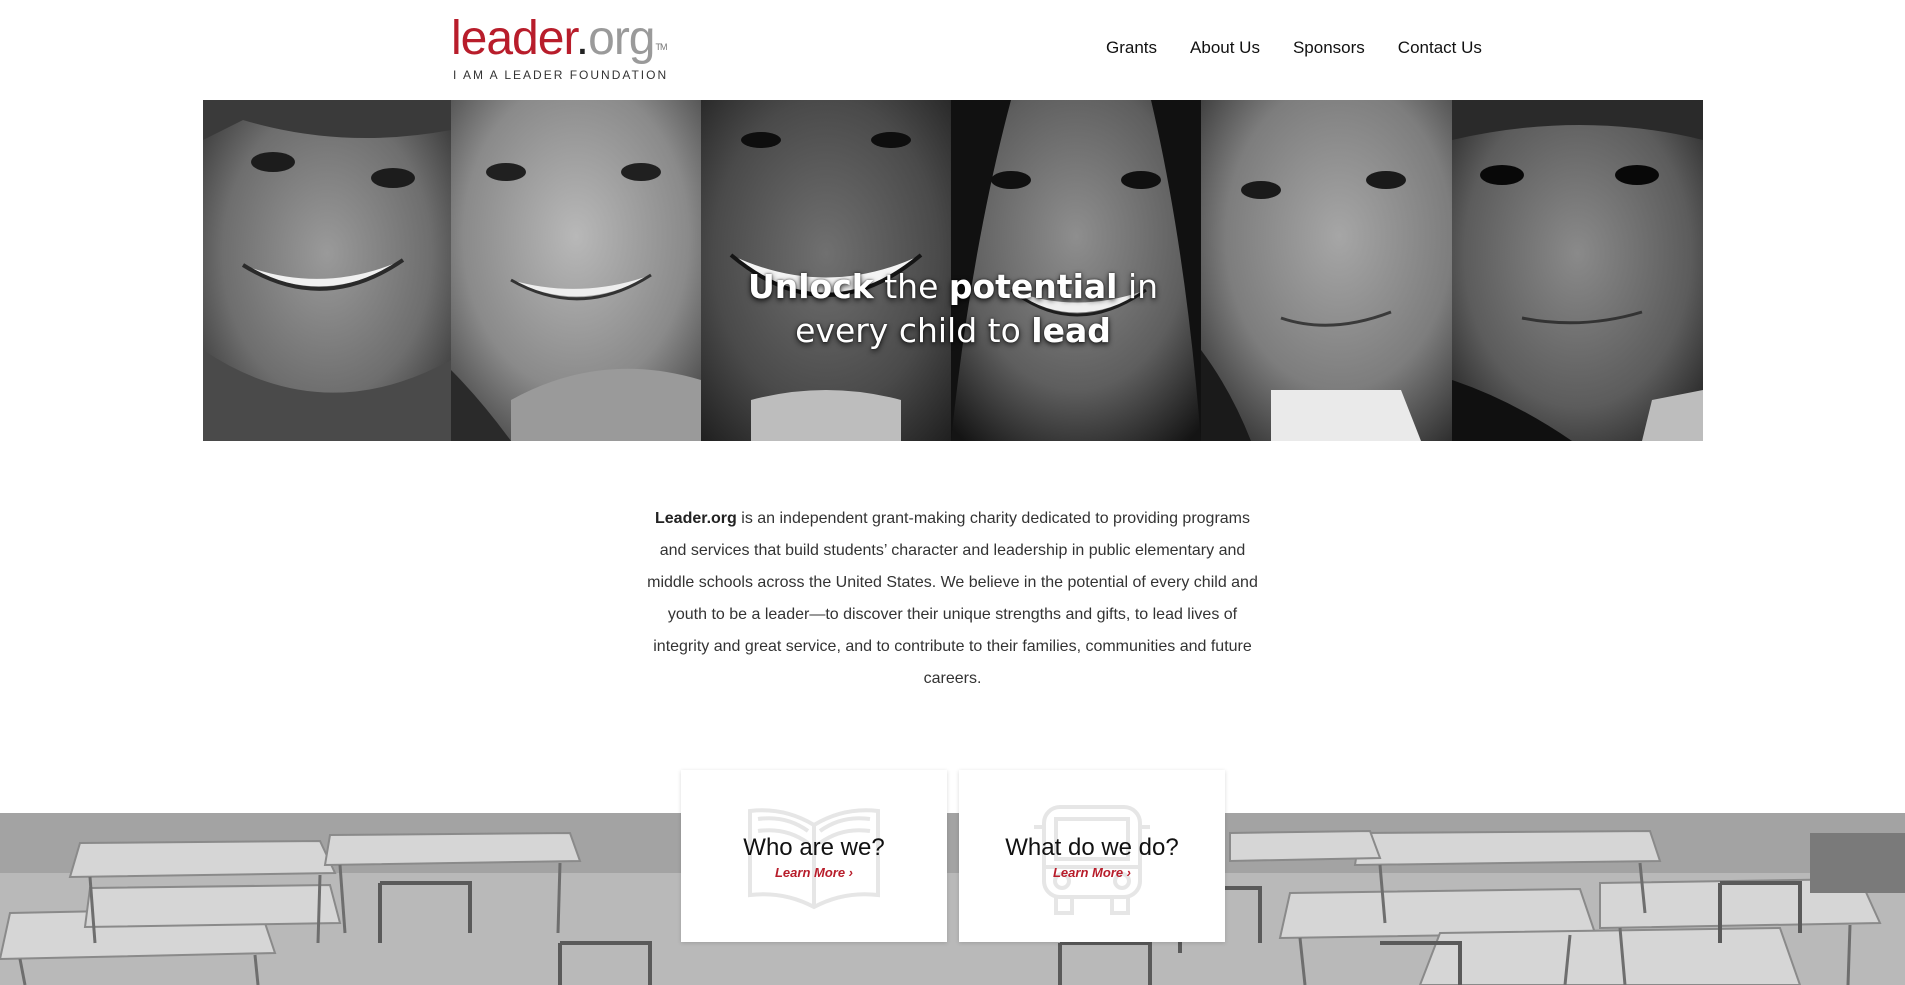 The image size is (1905, 985). What do you see at coordinates (814, 847) in the screenshot?
I see `who-are-we-title: Who are we?` at bounding box center [814, 847].